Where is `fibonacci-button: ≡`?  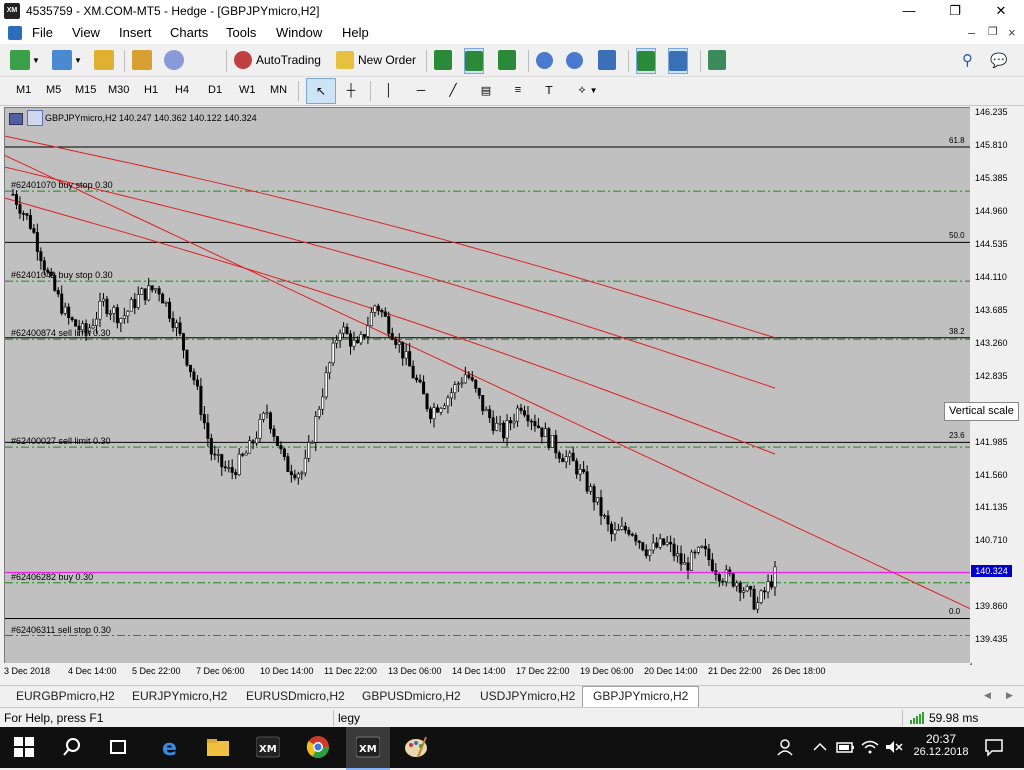
fibonacci-button: ≡ is located at coordinates (518, 90).